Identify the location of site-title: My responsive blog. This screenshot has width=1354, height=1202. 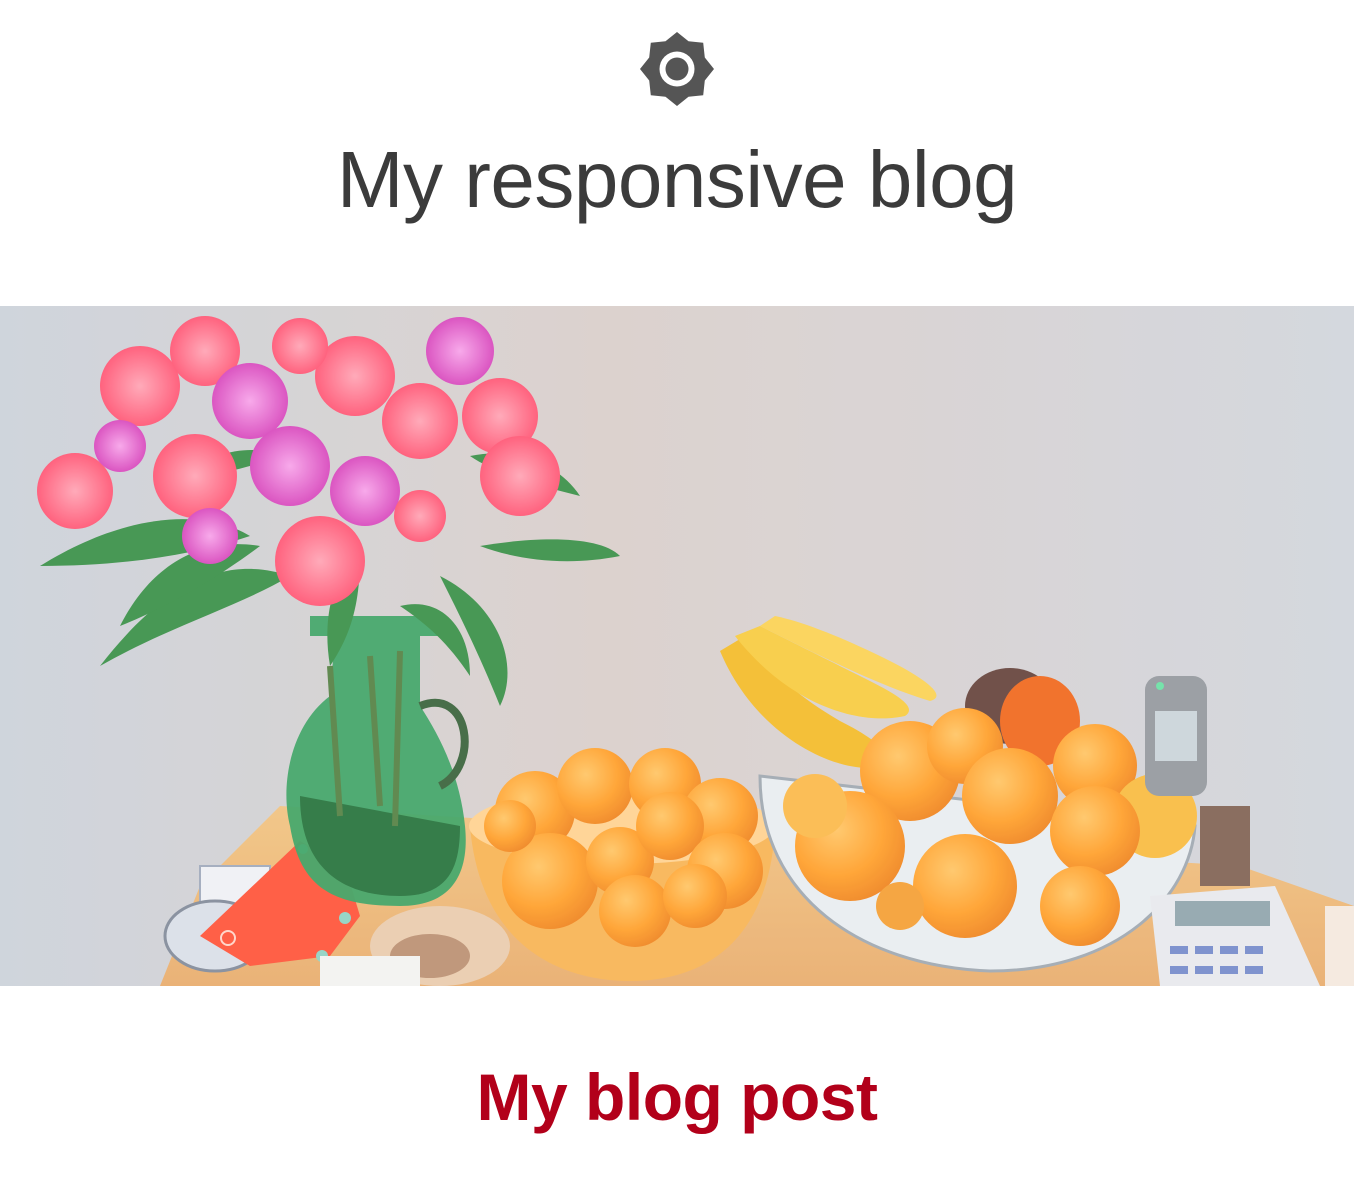
(677, 180).